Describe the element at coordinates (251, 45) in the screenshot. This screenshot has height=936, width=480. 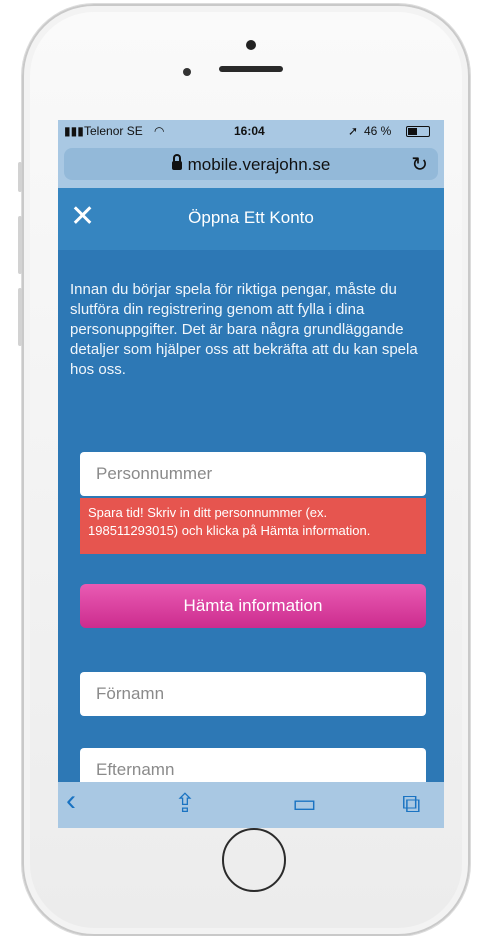
I see `front-camera` at that location.